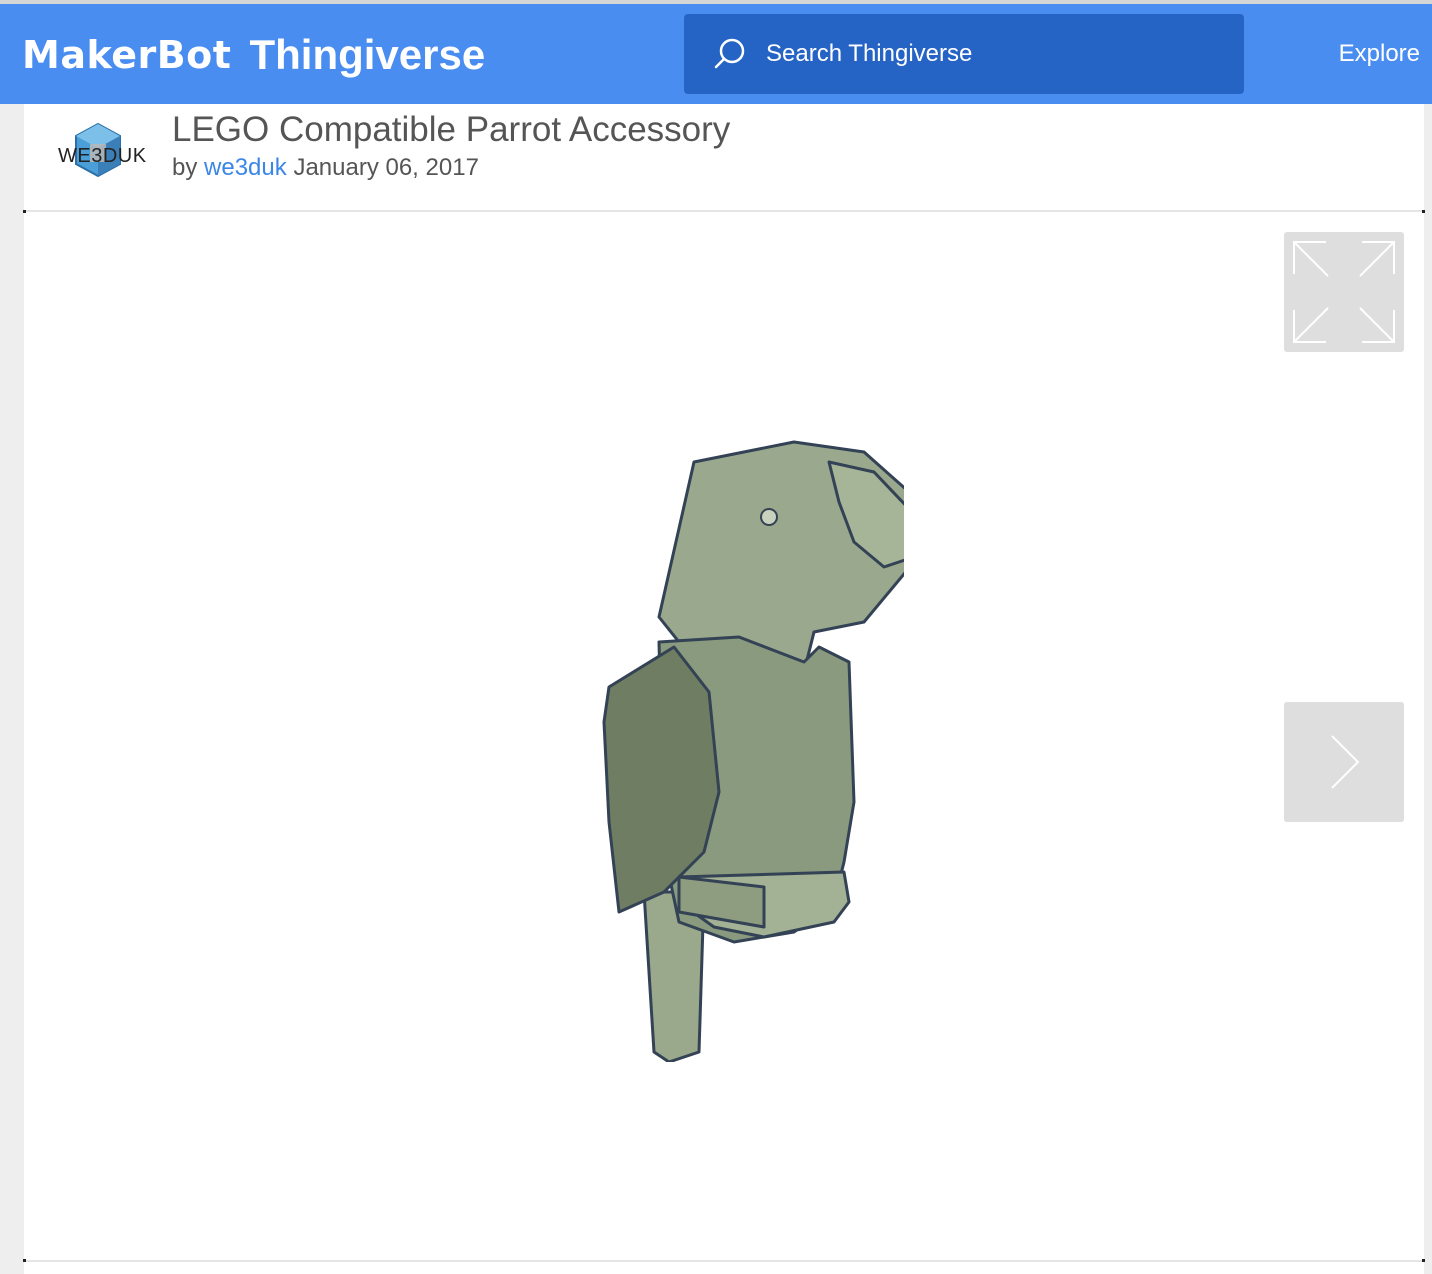 This screenshot has width=1432, height=1274. I want to click on search-bar, so click(964, 54).